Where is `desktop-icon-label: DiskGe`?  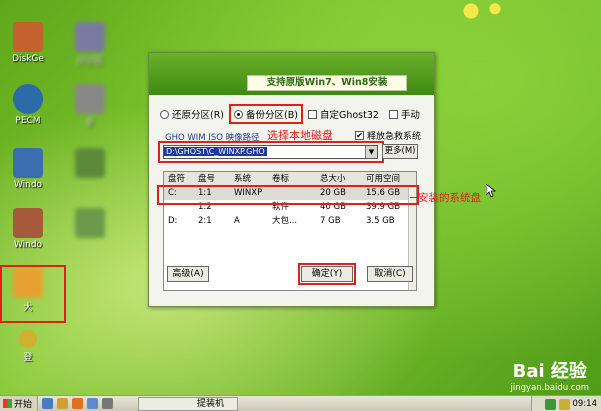
desktop-icon-label: DiskGe is located at coordinates (28, 59).